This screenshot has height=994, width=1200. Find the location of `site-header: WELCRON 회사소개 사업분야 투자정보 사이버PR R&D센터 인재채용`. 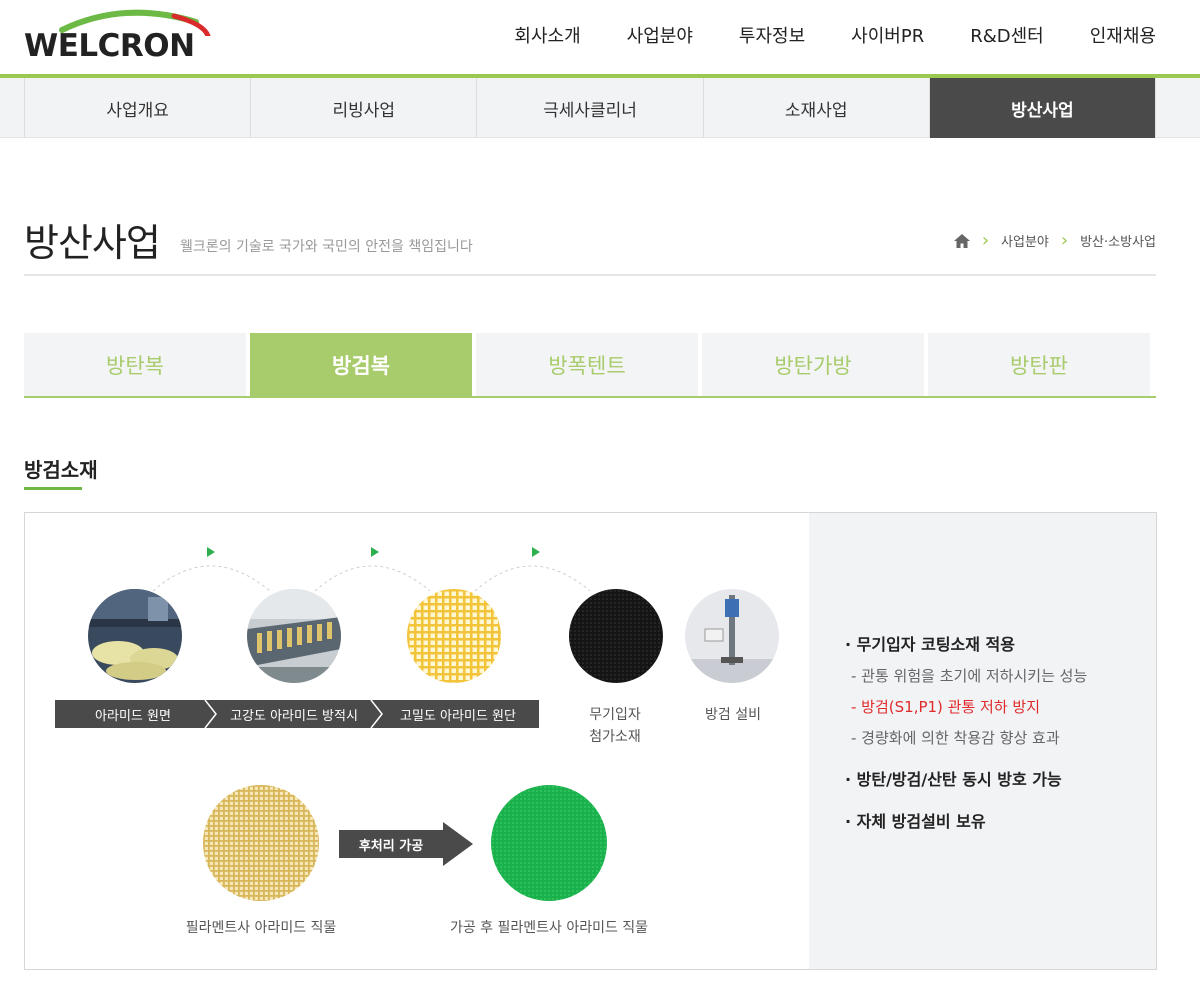

site-header: WELCRON 회사소개 사업분야 투자정보 사이버PR R&D센터 인재채용 is located at coordinates (600, 39).